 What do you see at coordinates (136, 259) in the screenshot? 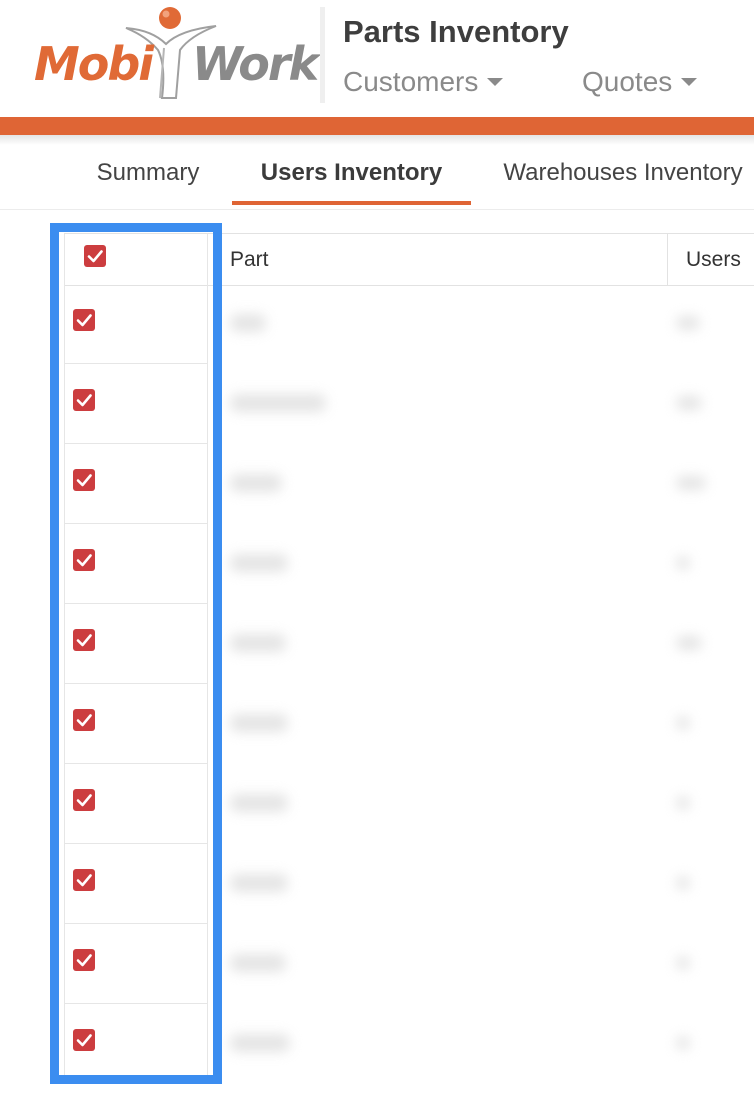
I see `select-column-header` at bounding box center [136, 259].